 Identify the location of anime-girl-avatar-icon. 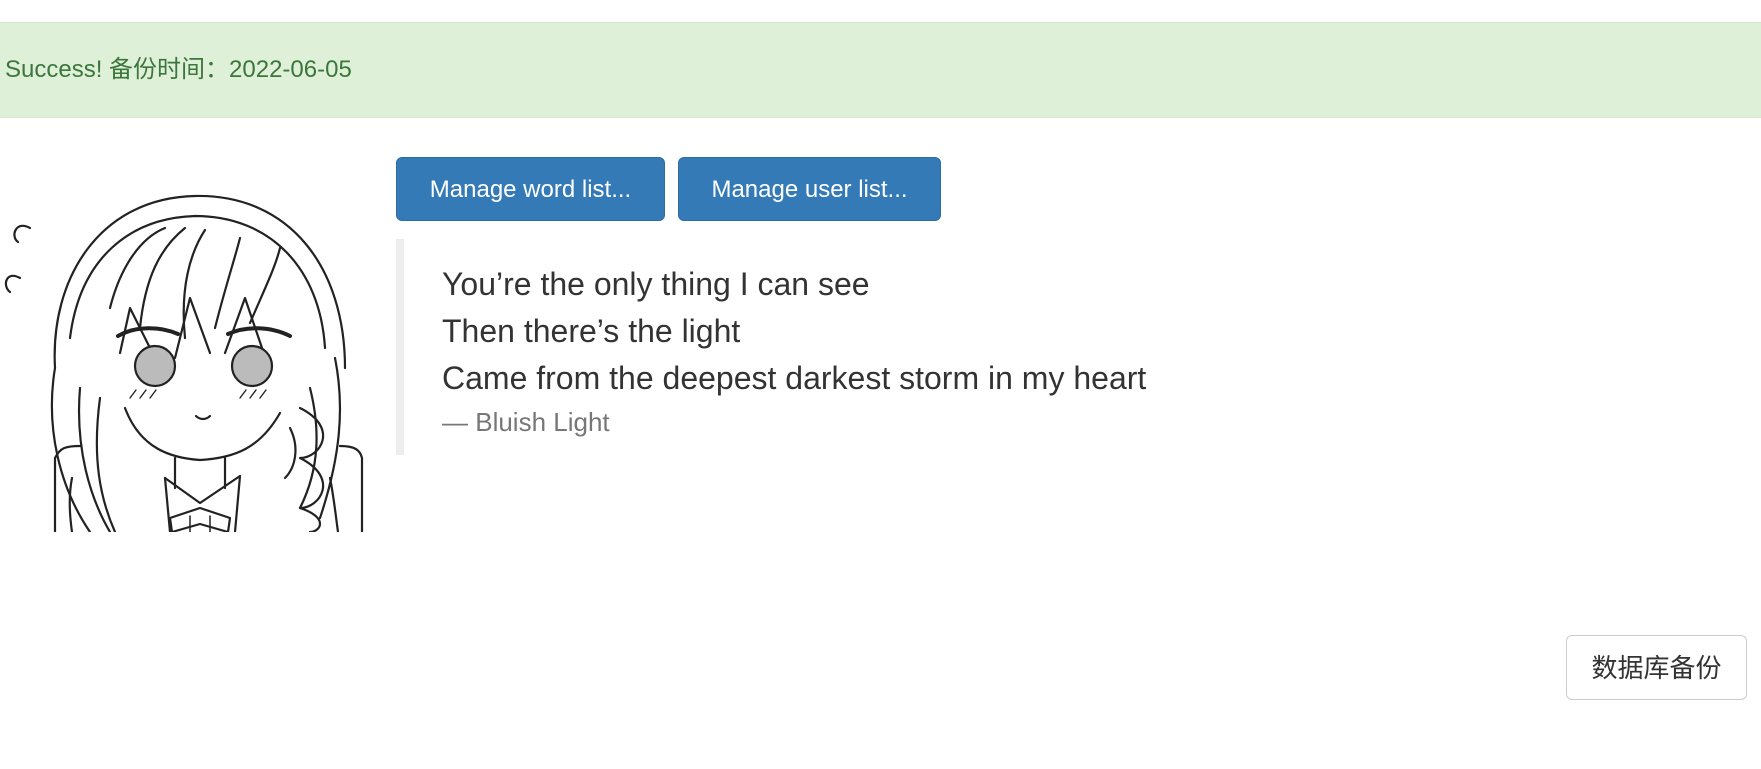
(184, 363).